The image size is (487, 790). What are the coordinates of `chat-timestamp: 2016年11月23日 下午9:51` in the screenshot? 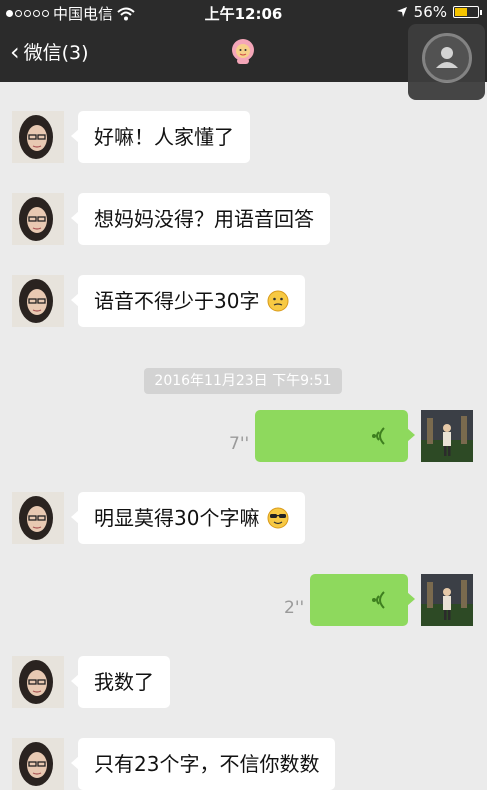 It's located at (243, 381).